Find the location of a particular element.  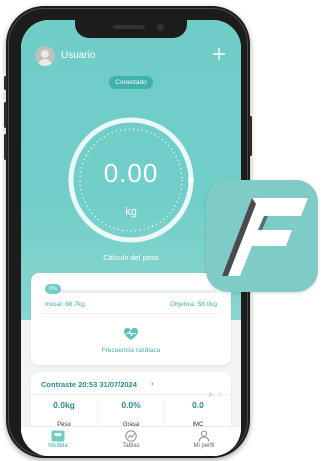

plus-icon is located at coordinates (219, 54).